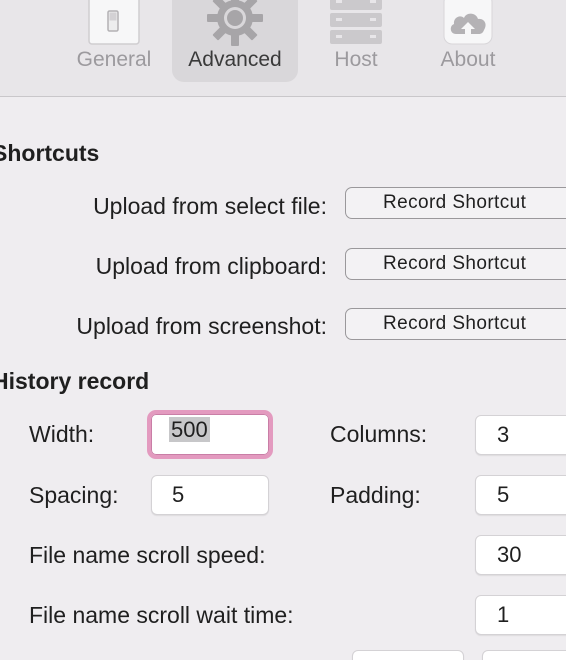  I want to click on file-name-scroll-speed-input: 30, so click(520, 555).